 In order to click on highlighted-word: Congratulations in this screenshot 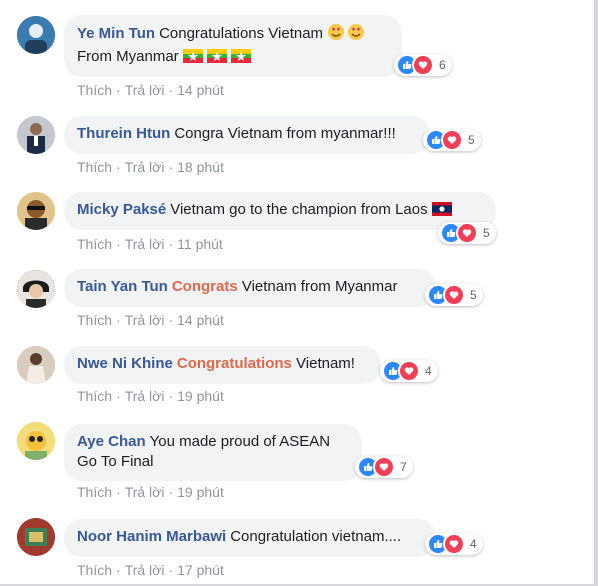, I will do `click(234, 363)`.